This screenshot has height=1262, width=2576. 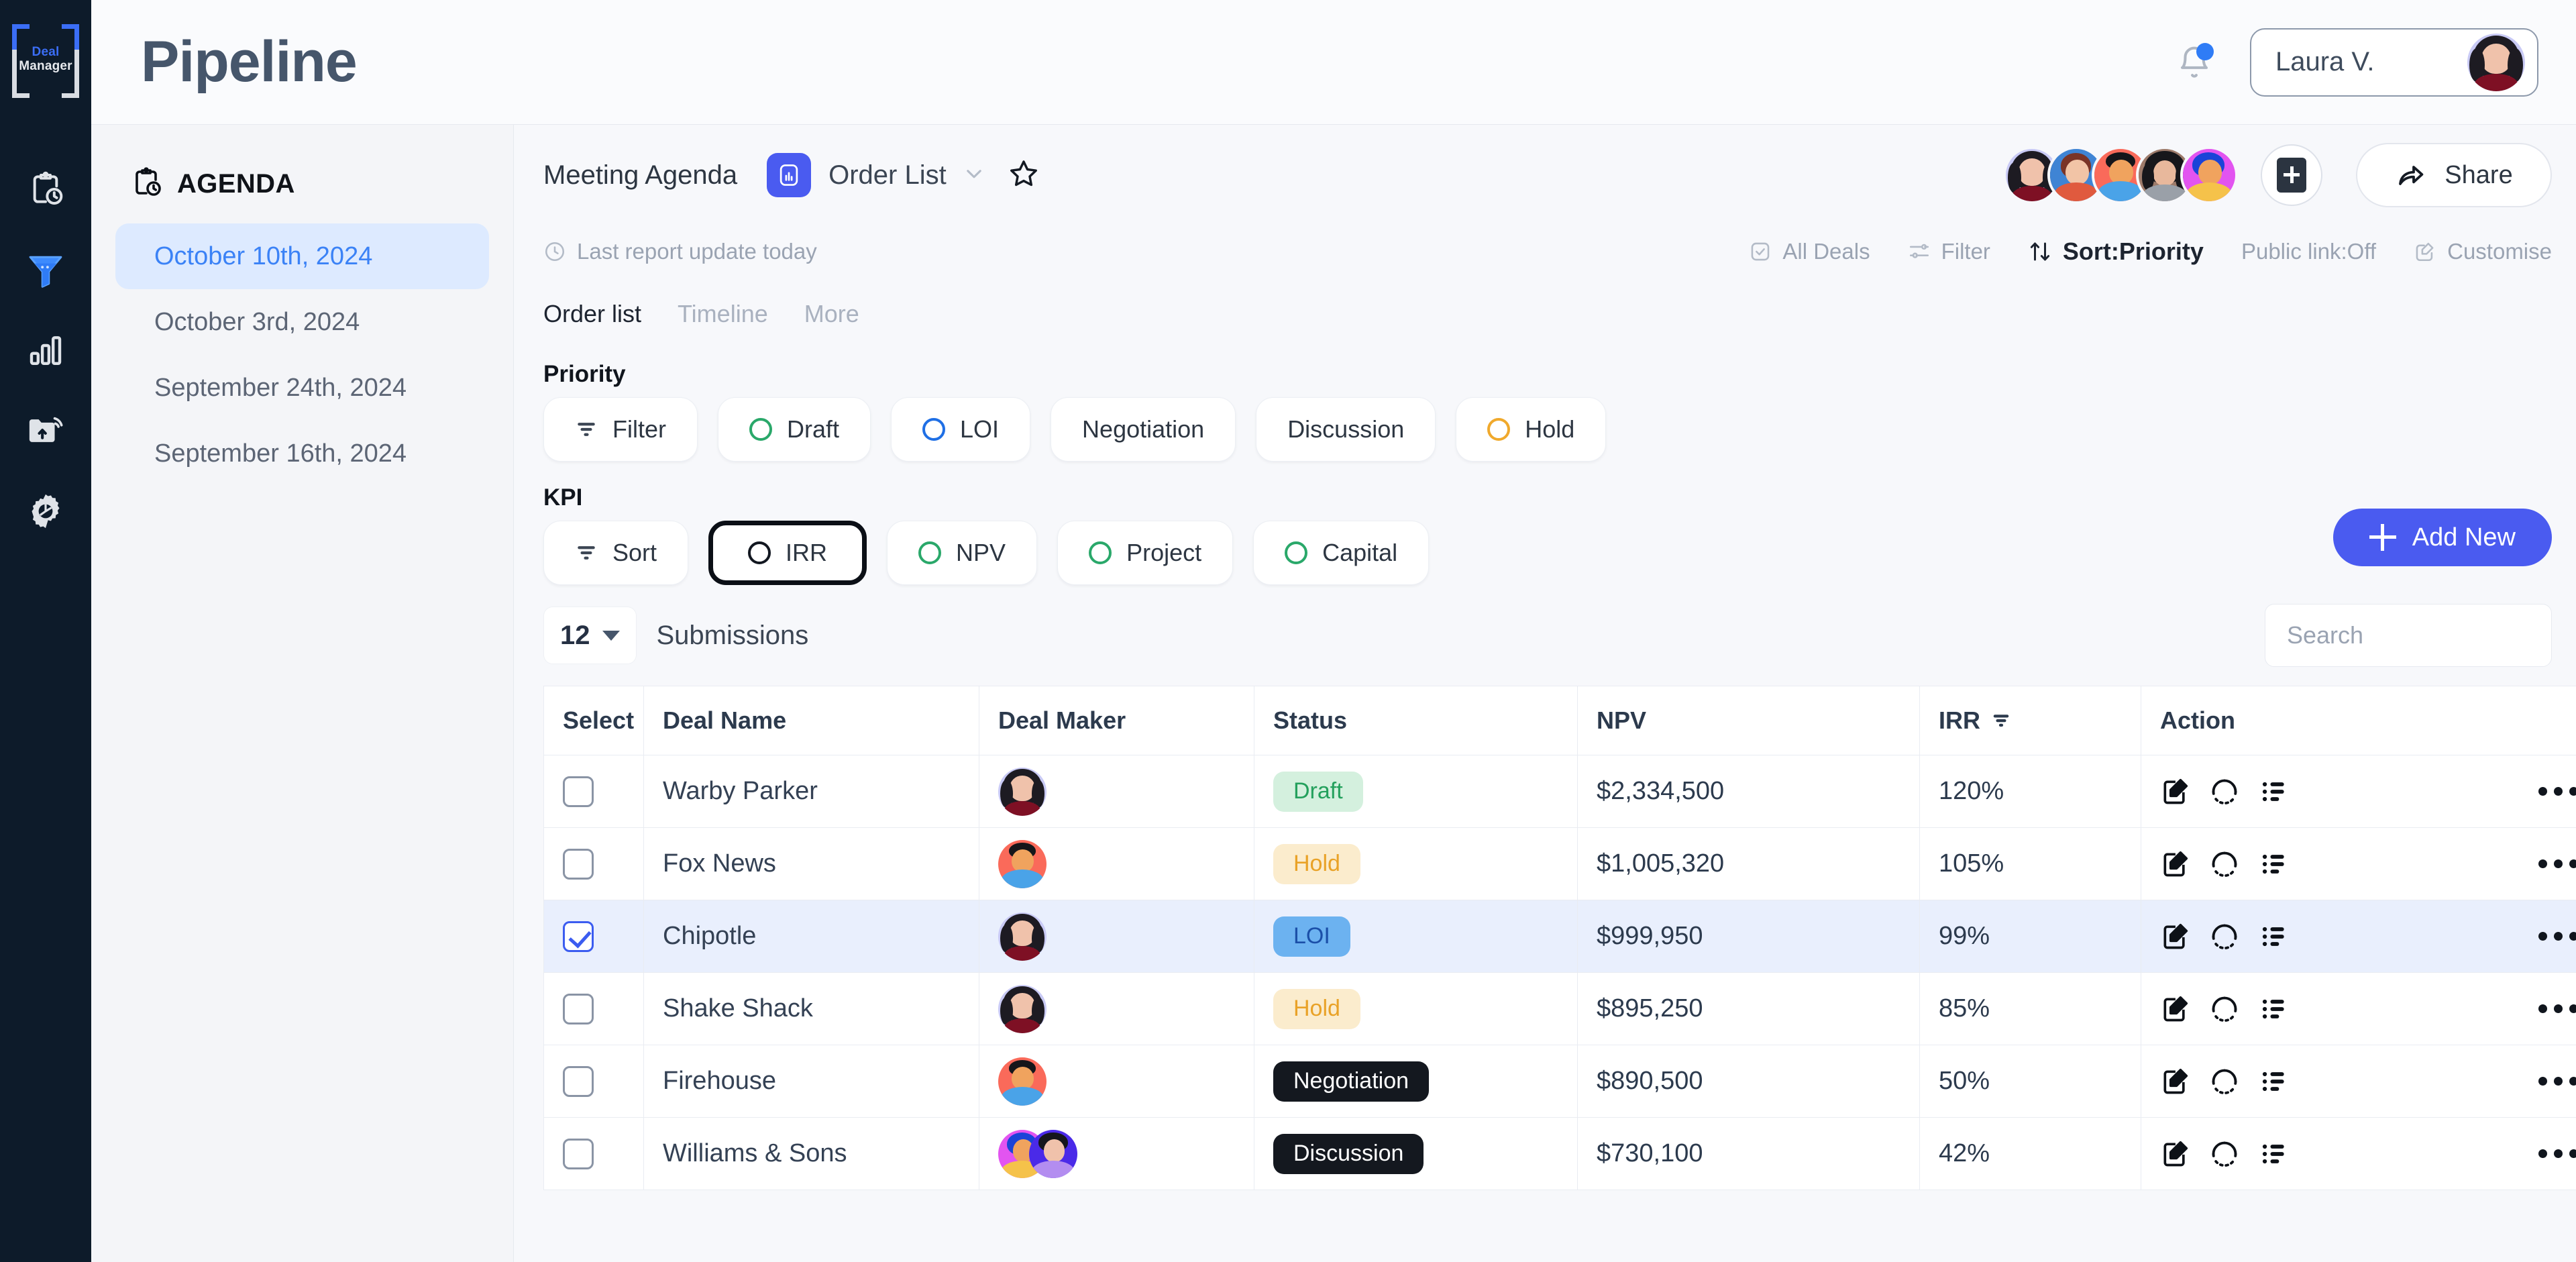 What do you see at coordinates (789, 175) in the screenshot?
I see `bar-chart-tile-icon` at bounding box center [789, 175].